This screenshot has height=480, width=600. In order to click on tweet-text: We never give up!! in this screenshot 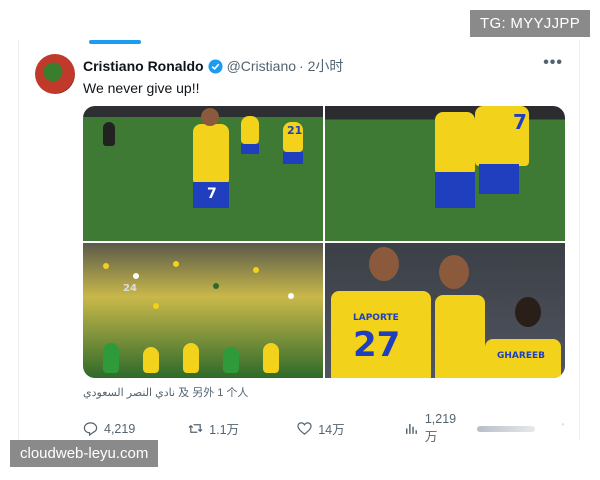, I will do `click(141, 88)`.